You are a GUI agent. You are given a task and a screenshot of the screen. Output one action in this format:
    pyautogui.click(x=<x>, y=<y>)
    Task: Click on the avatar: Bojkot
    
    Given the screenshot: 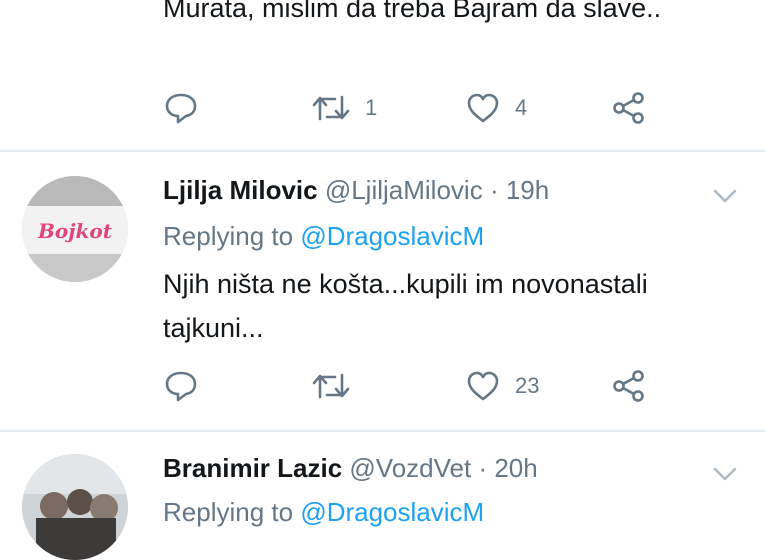 What is the action you would take?
    pyautogui.click(x=75, y=229)
    